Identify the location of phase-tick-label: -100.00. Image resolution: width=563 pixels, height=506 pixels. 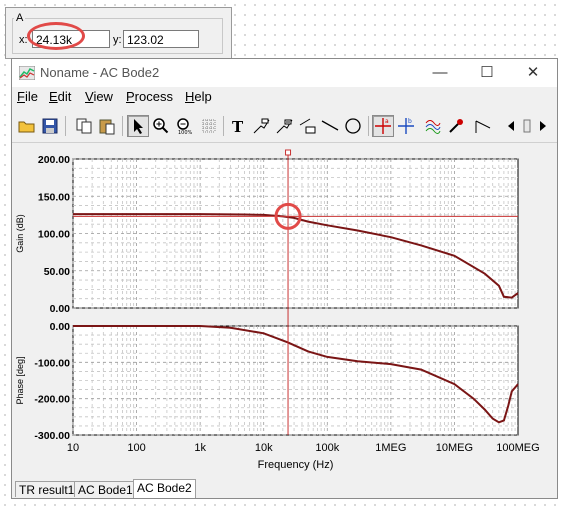
(52, 363).